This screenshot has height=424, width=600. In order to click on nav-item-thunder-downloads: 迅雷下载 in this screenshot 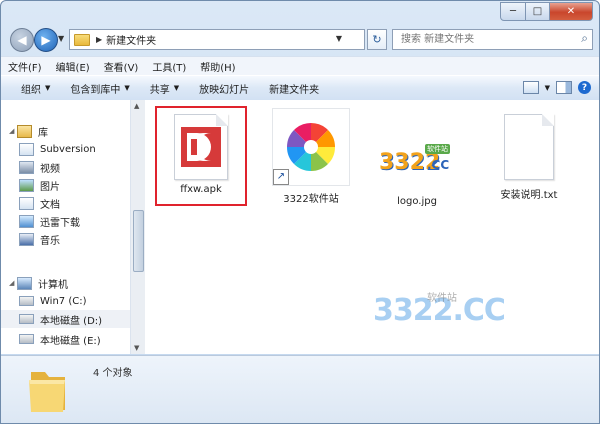, I will do `click(65, 221)`.